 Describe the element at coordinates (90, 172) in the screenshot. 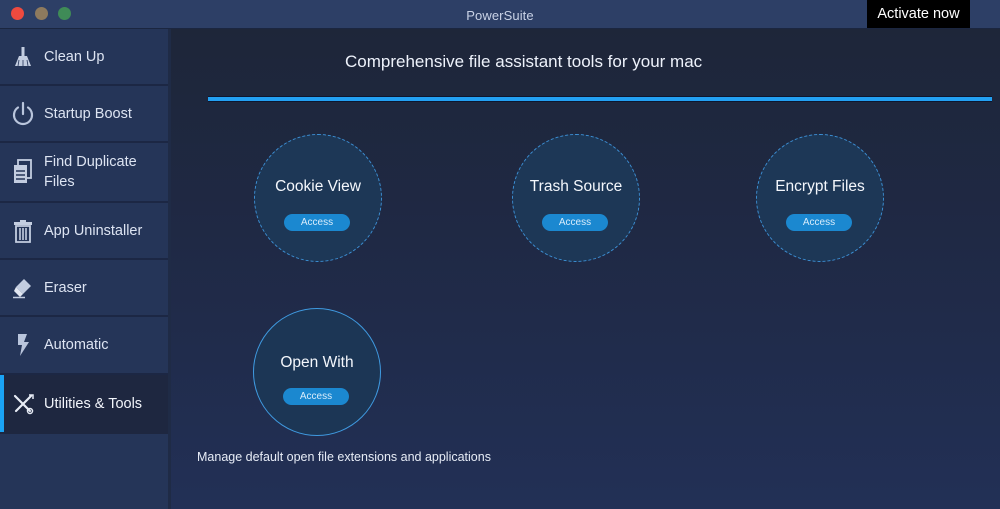

I see `sidebar-item-label: Find Duplicate Files` at that location.